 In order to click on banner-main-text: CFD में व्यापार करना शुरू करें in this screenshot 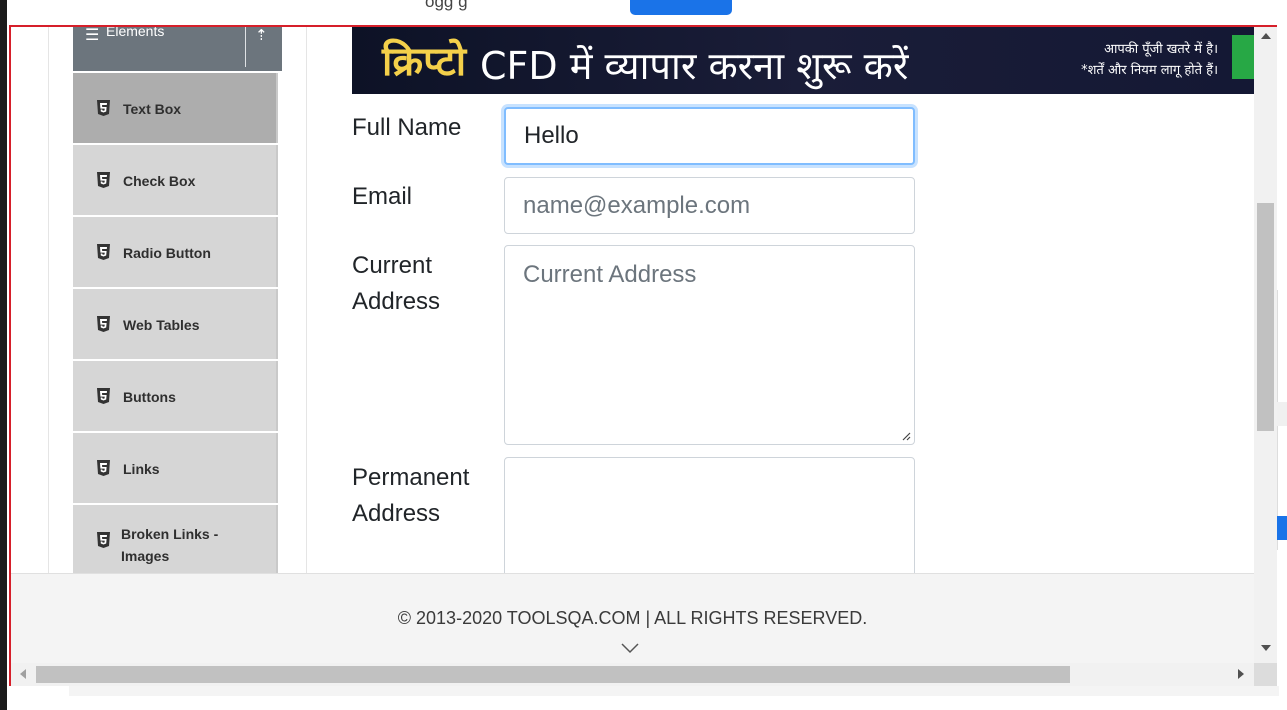, I will do `click(694, 66)`.